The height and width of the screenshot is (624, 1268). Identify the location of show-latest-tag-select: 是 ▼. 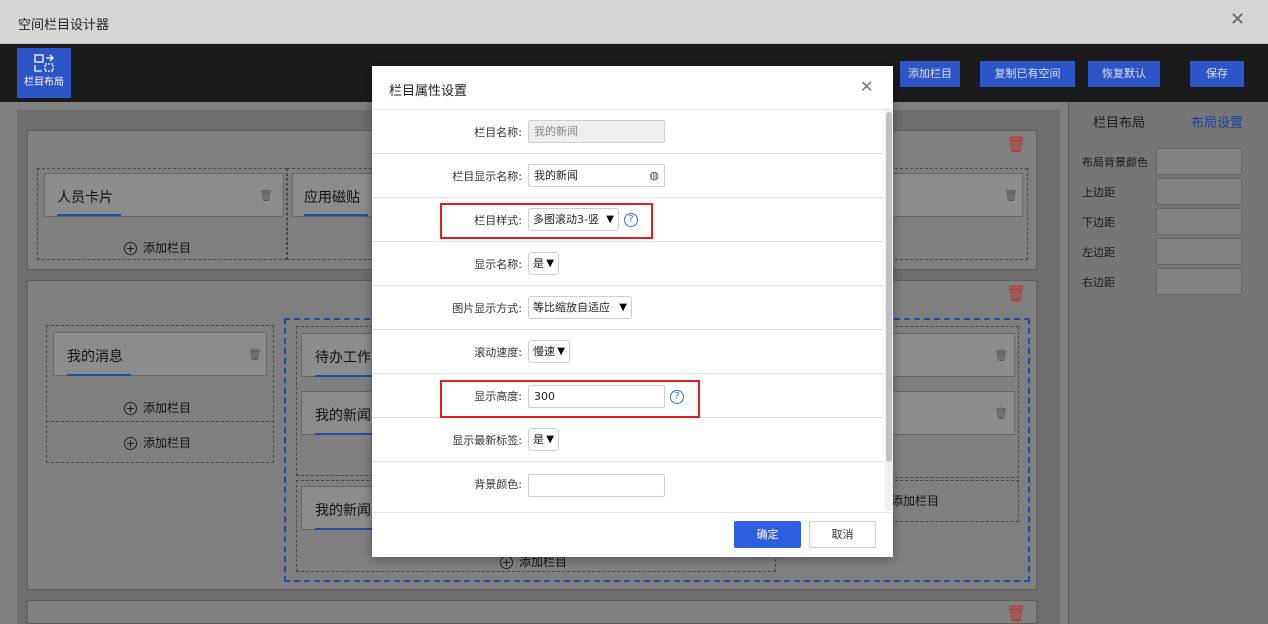
(543, 439).